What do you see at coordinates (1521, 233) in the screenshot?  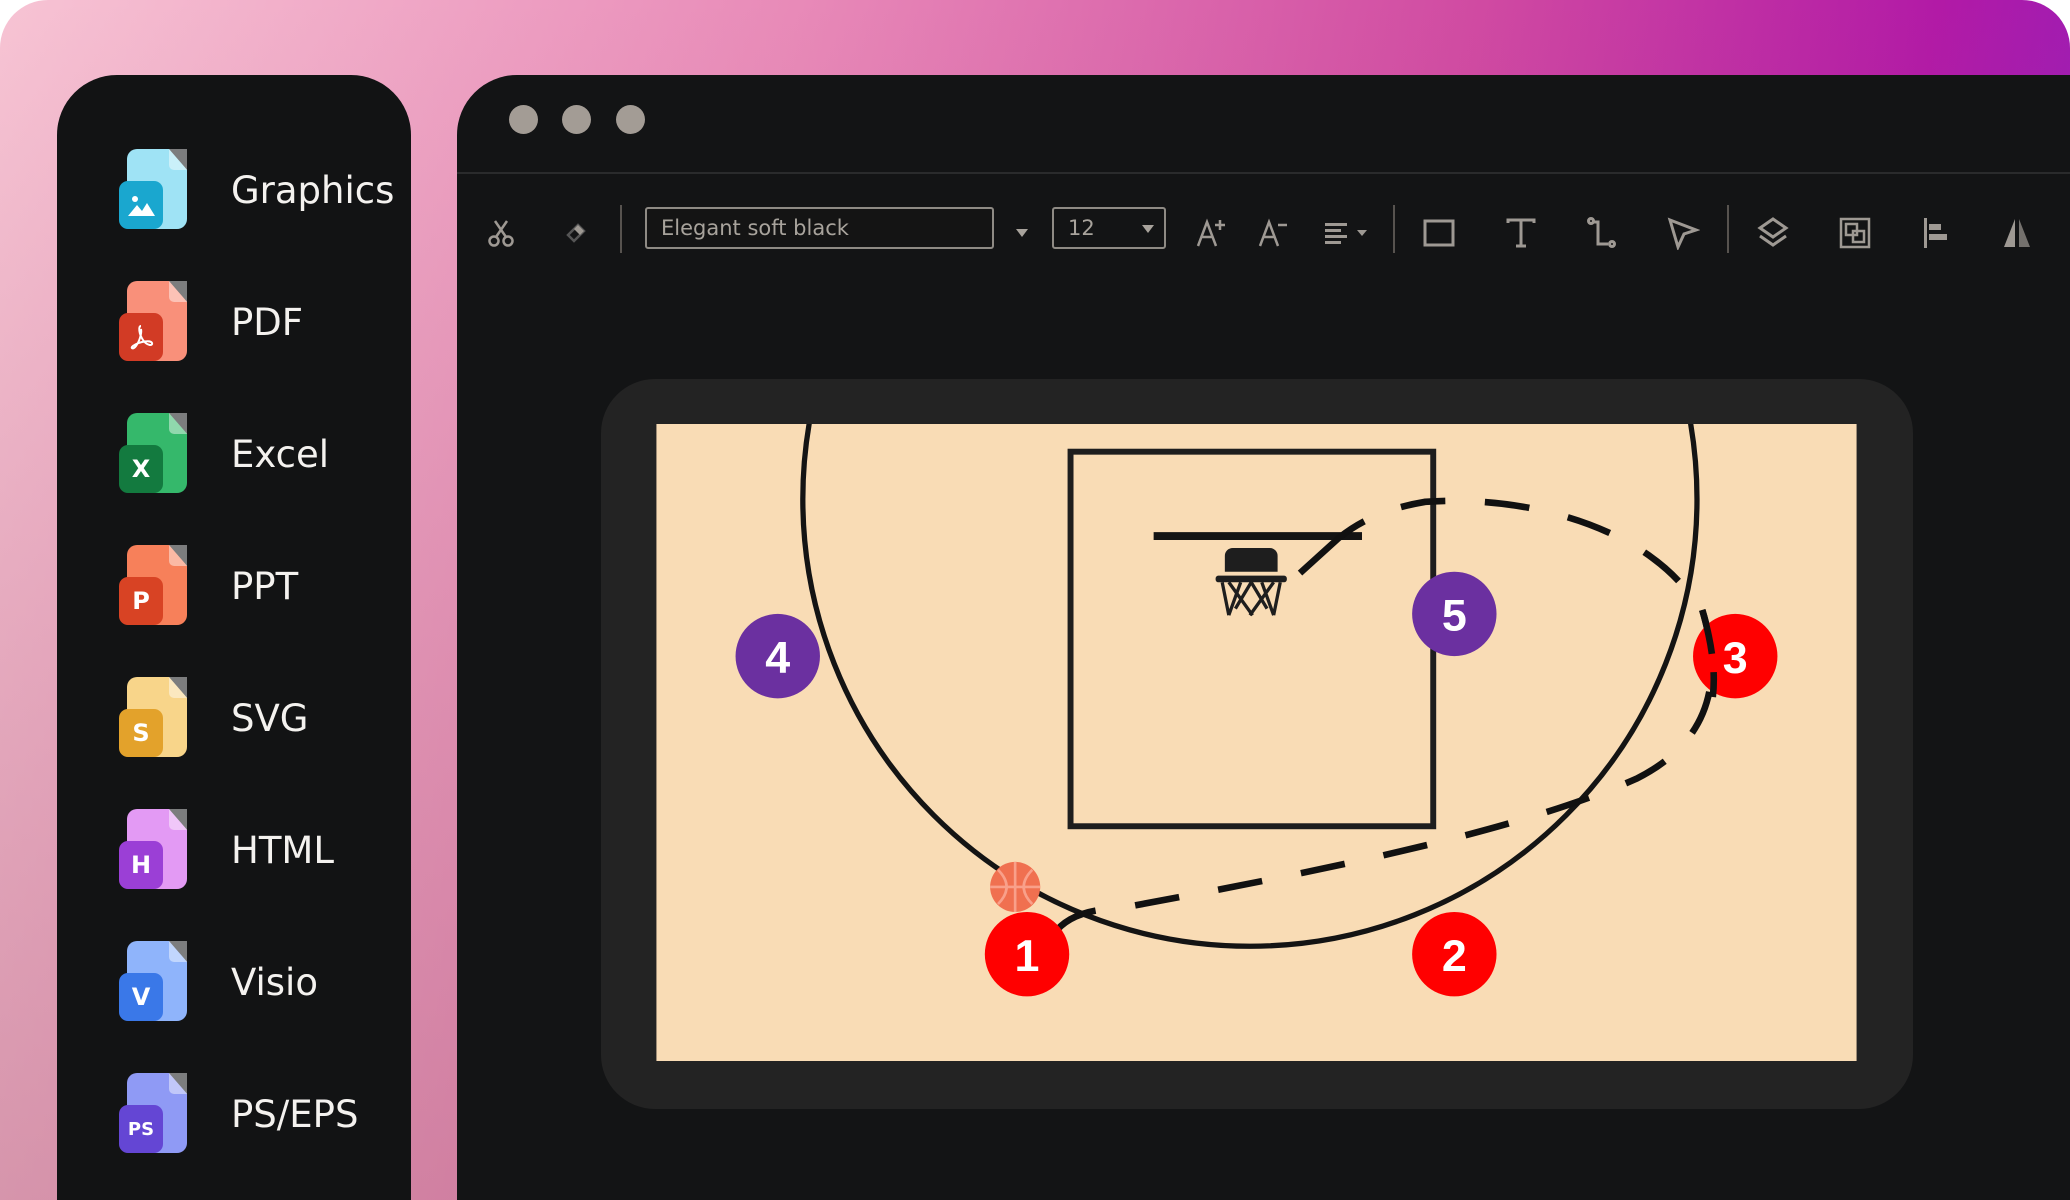 I see `text-icon` at bounding box center [1521, 233].